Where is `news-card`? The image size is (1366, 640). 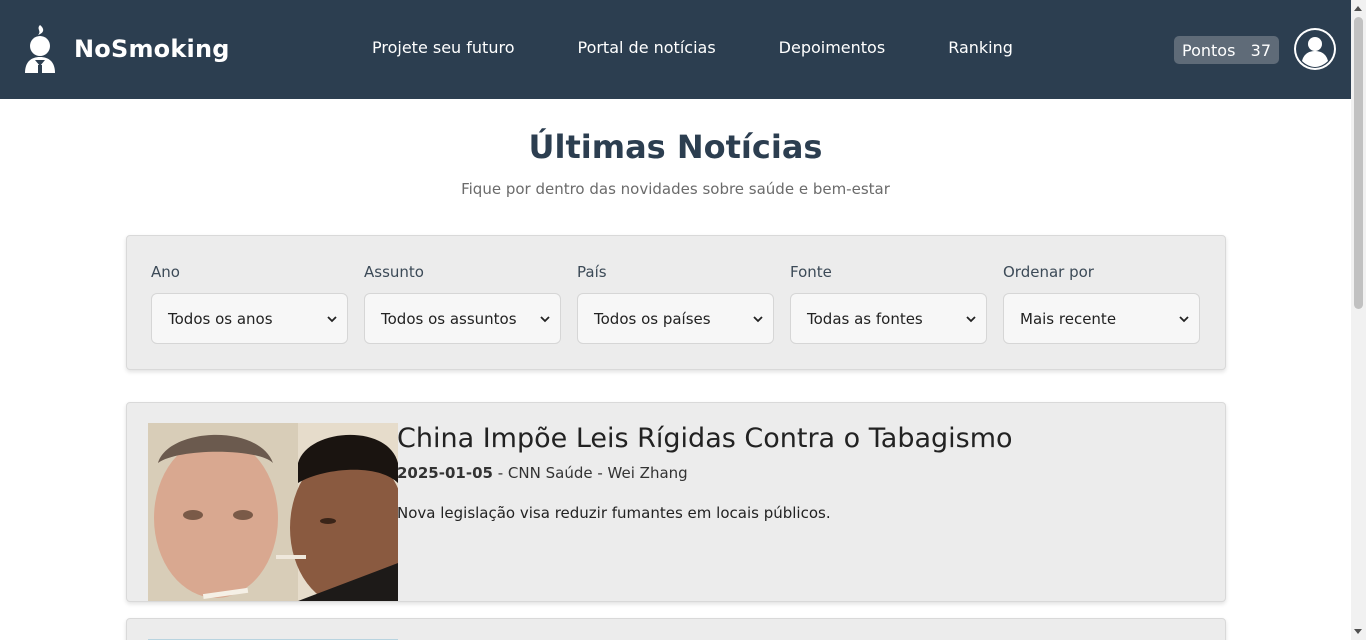 news-card is located at coordinates (676, 629).